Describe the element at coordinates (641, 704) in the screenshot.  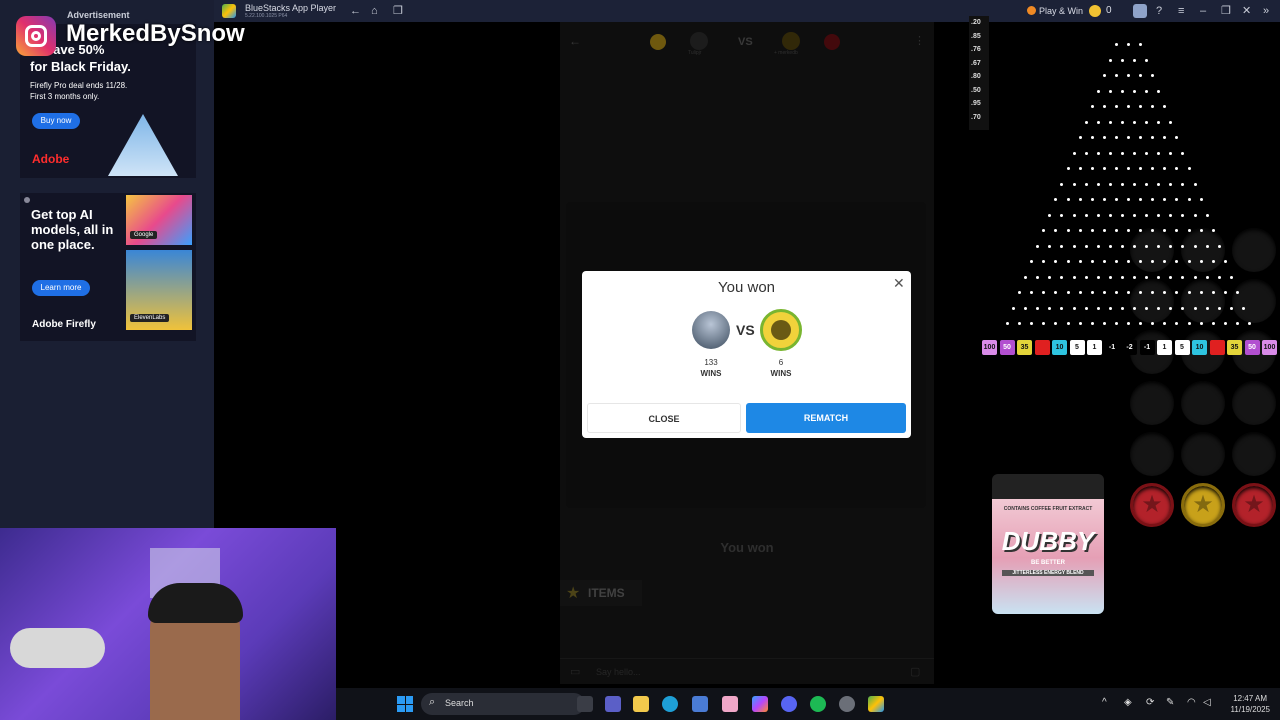
I see `file-explorer-icon` at that location.